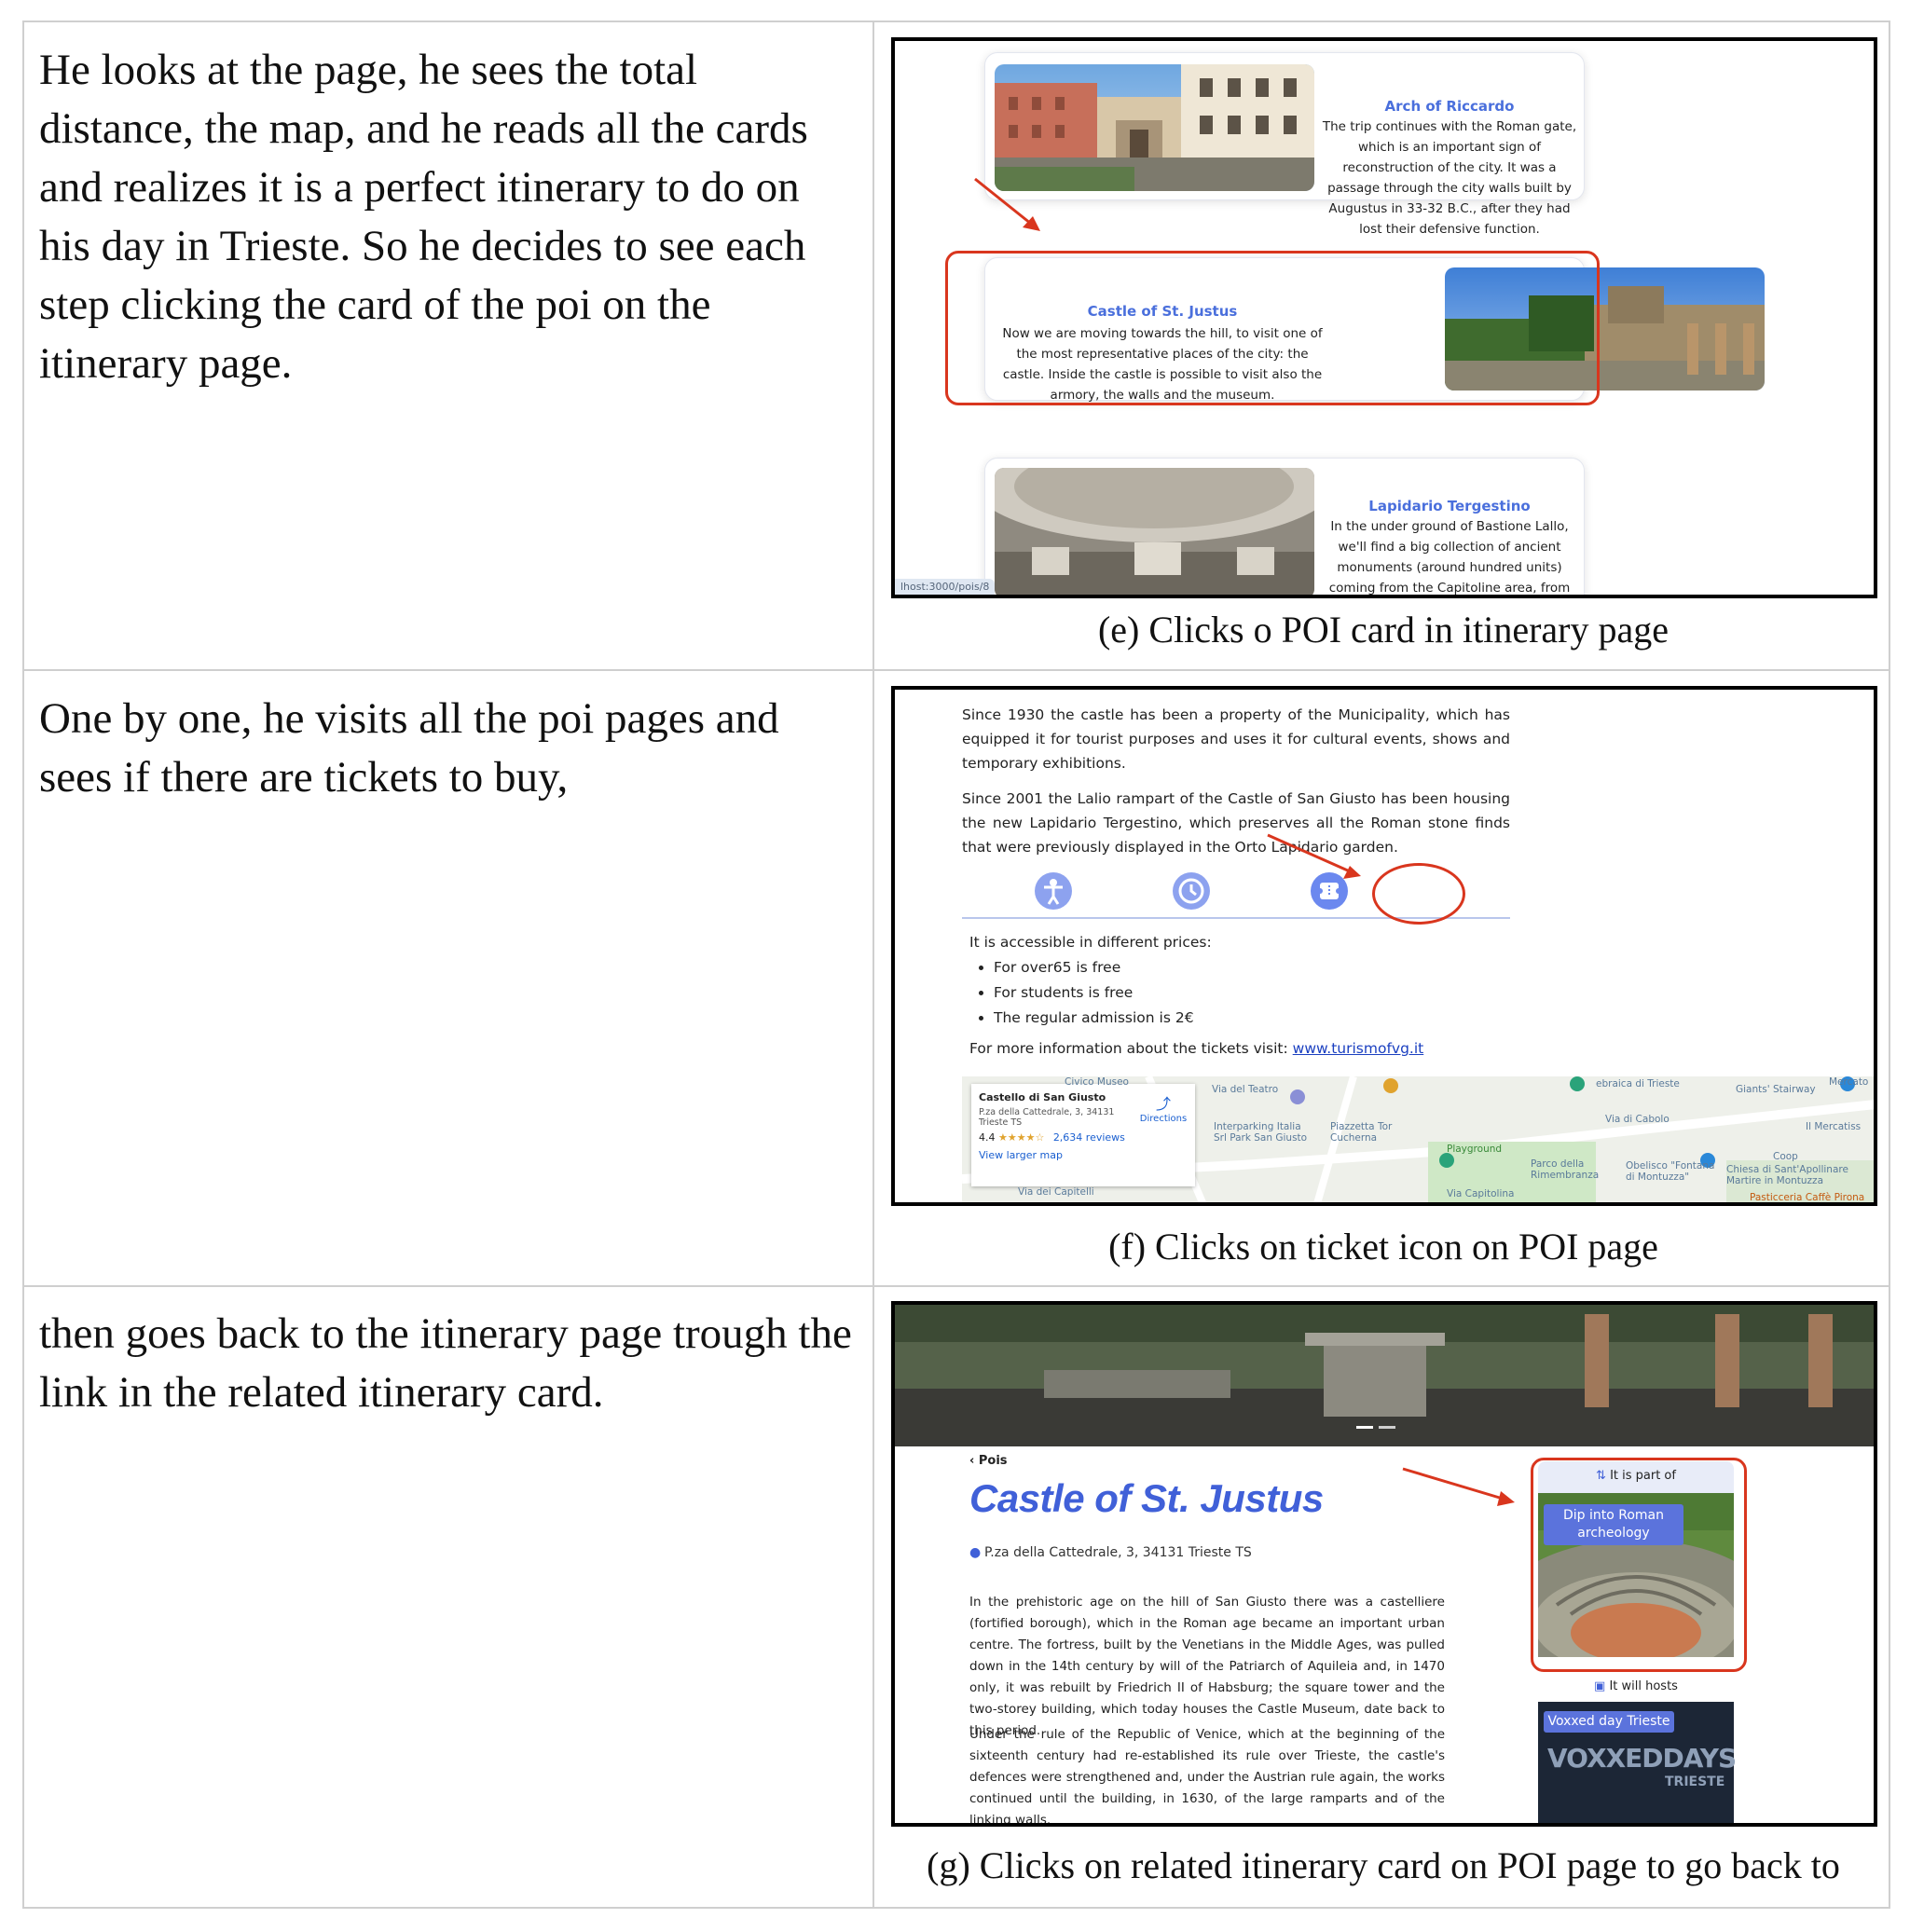 The height and width of the screenshot is (1932, 1910). I want to click on map-stars: ★★★★☆, so click(1021, 1137).